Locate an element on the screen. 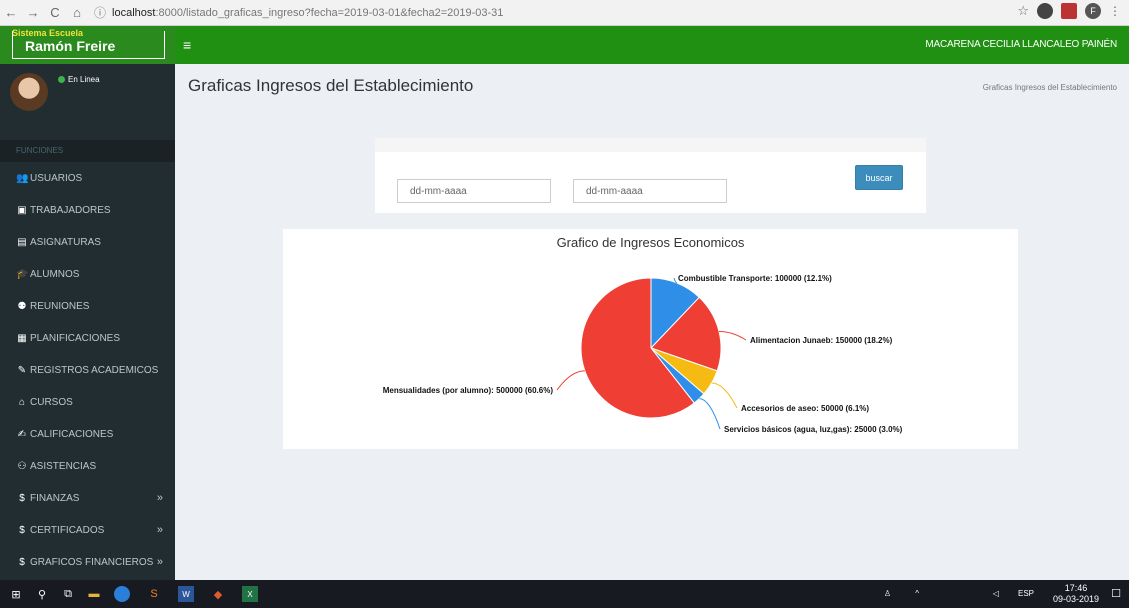 The width and height of the screenshot is (1129, 608). start-date-input: dd-mm-aaaa is located at coordinates (474, 191).